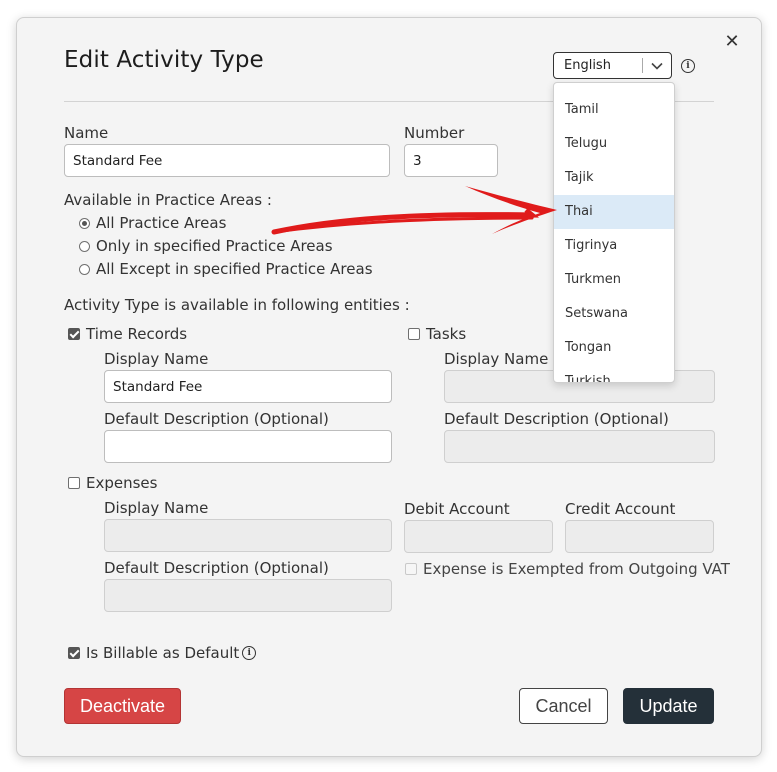 The image size is (777, 772). I want to click on tasks-display-name-label: Display Name, so click(496, 359).